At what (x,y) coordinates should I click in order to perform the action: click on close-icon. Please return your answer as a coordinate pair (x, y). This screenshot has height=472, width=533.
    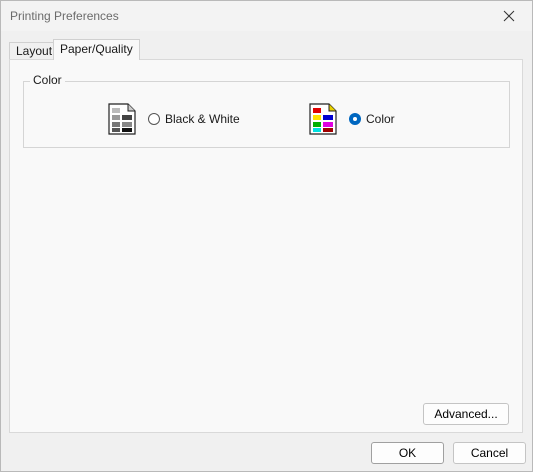
    Looking at the image, I should click on (509, 16).